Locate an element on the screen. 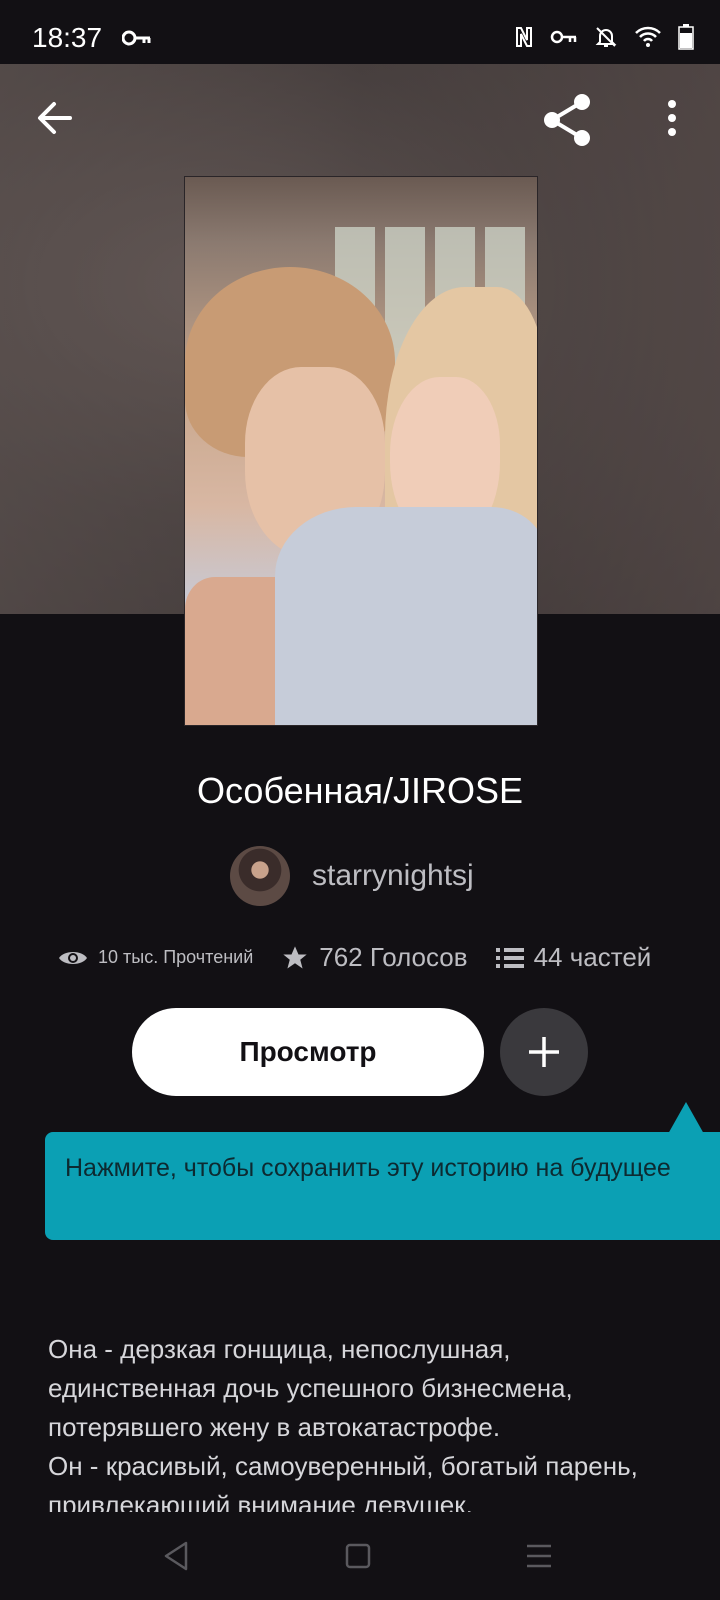 This screenshot has height=1600, width=720. share-icon is located at coordinates (567, 120).